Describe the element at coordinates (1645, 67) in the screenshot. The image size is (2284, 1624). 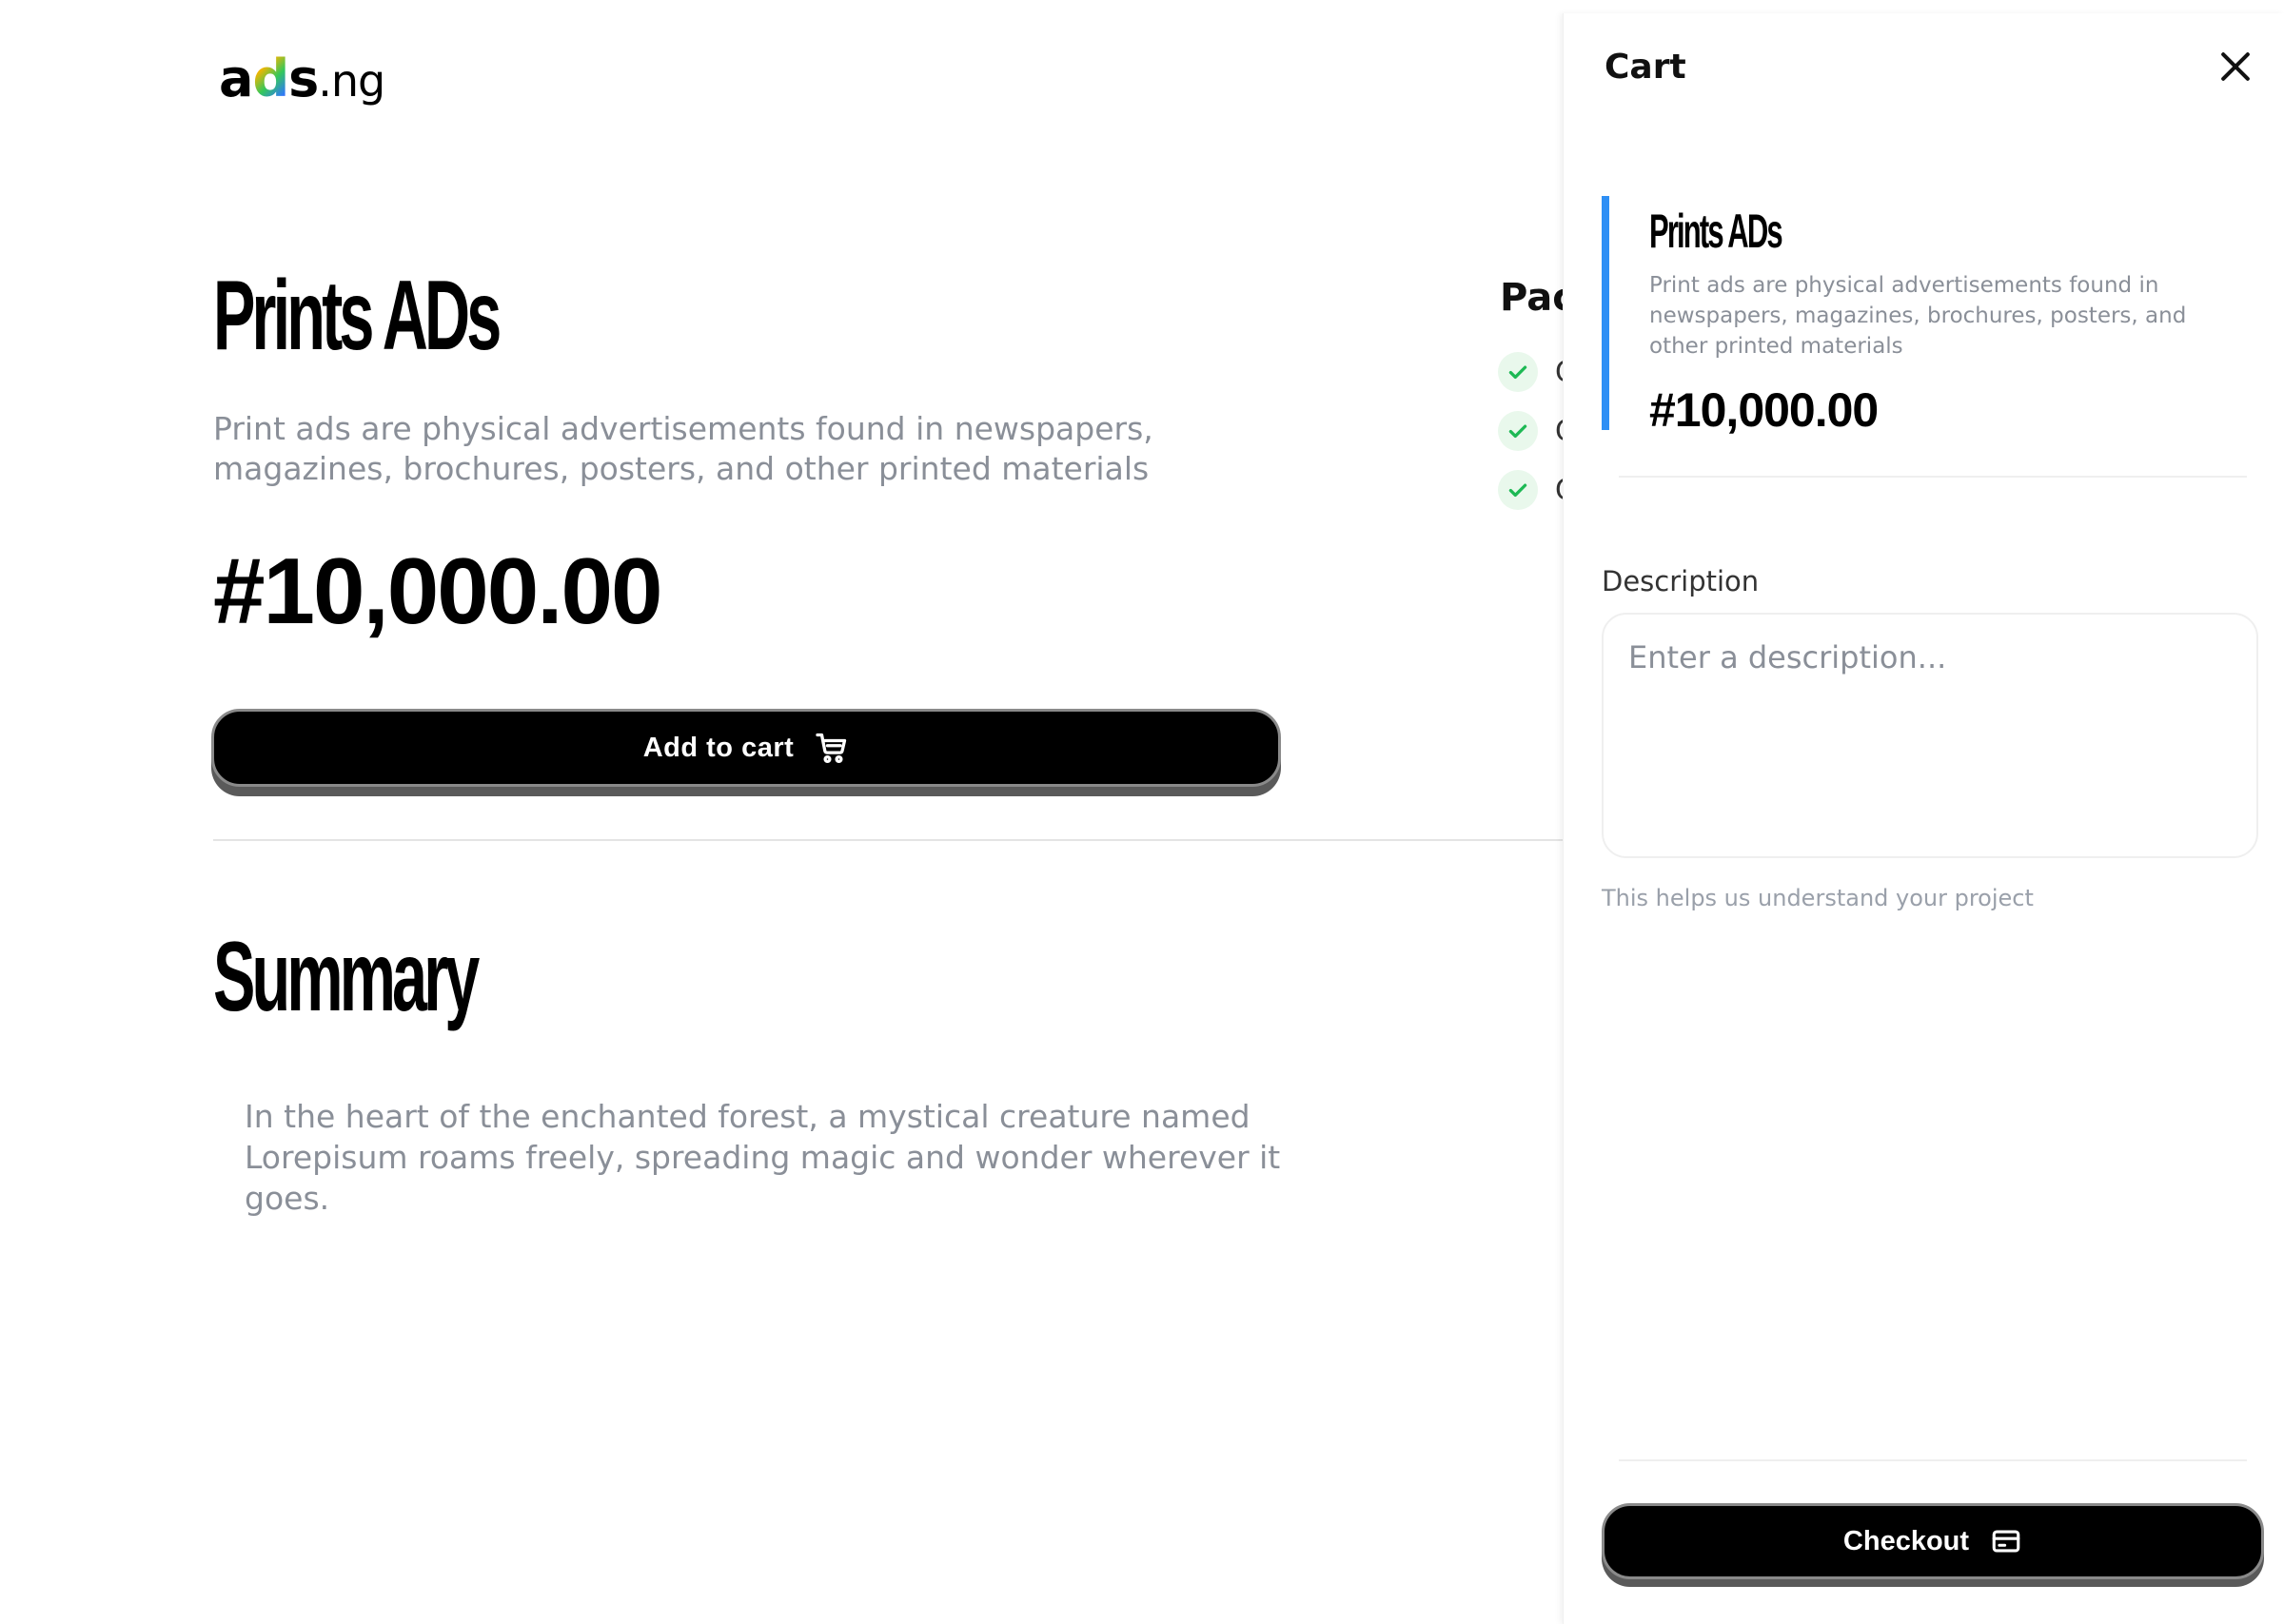
I see `cart-title: Cart` at that location.